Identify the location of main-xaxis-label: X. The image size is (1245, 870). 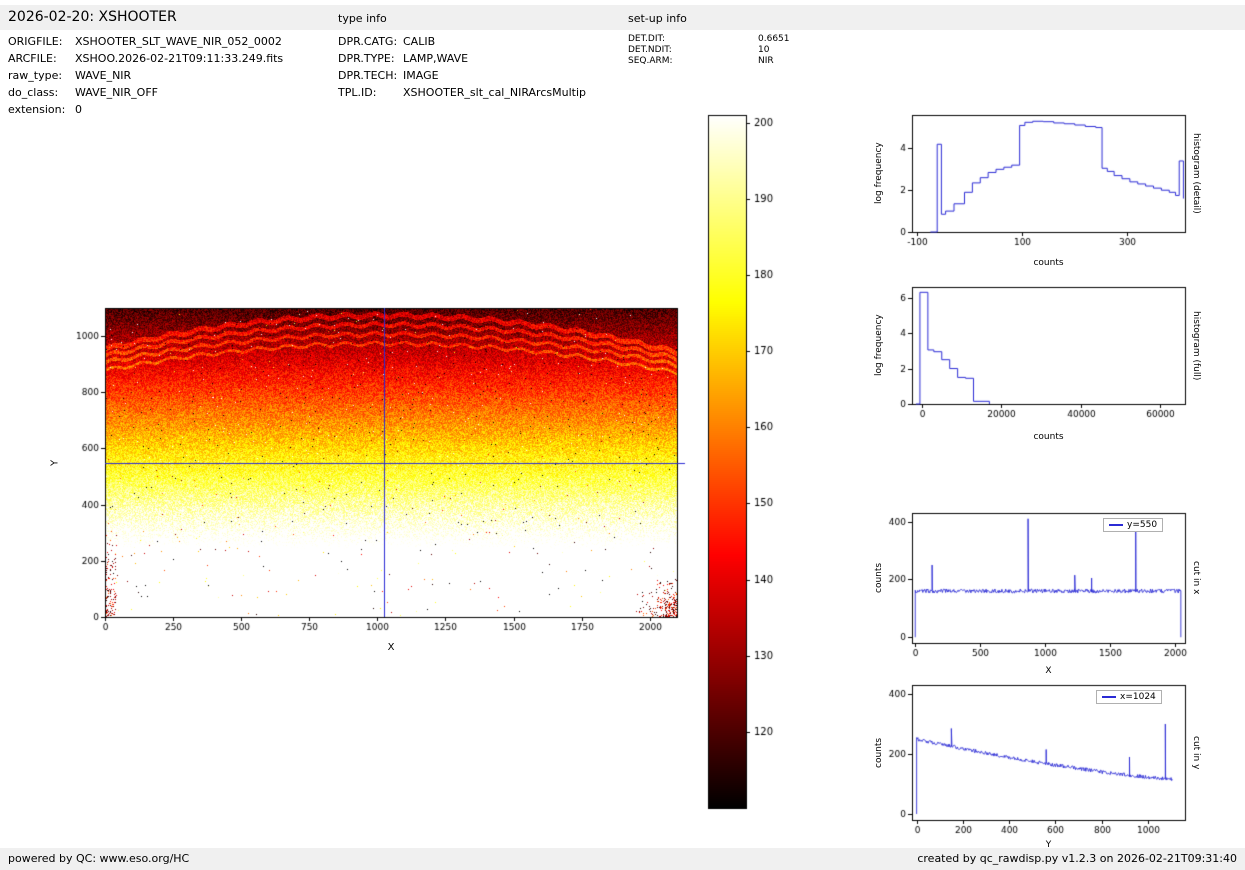
(391, 647).